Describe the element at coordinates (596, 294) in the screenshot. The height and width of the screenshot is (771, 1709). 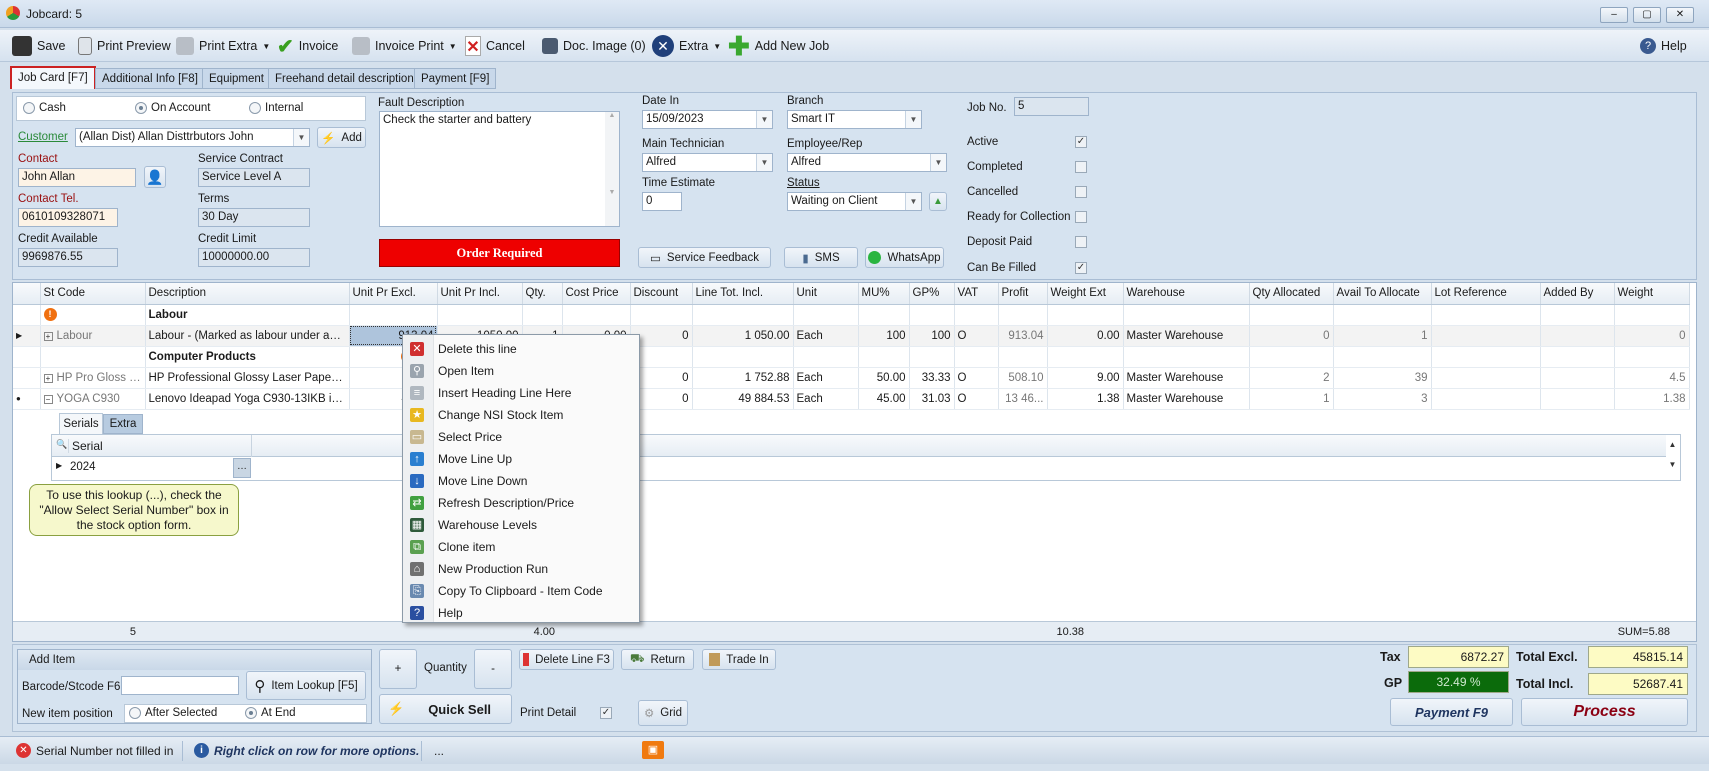
I see `column-header: Cost Price` at that location.